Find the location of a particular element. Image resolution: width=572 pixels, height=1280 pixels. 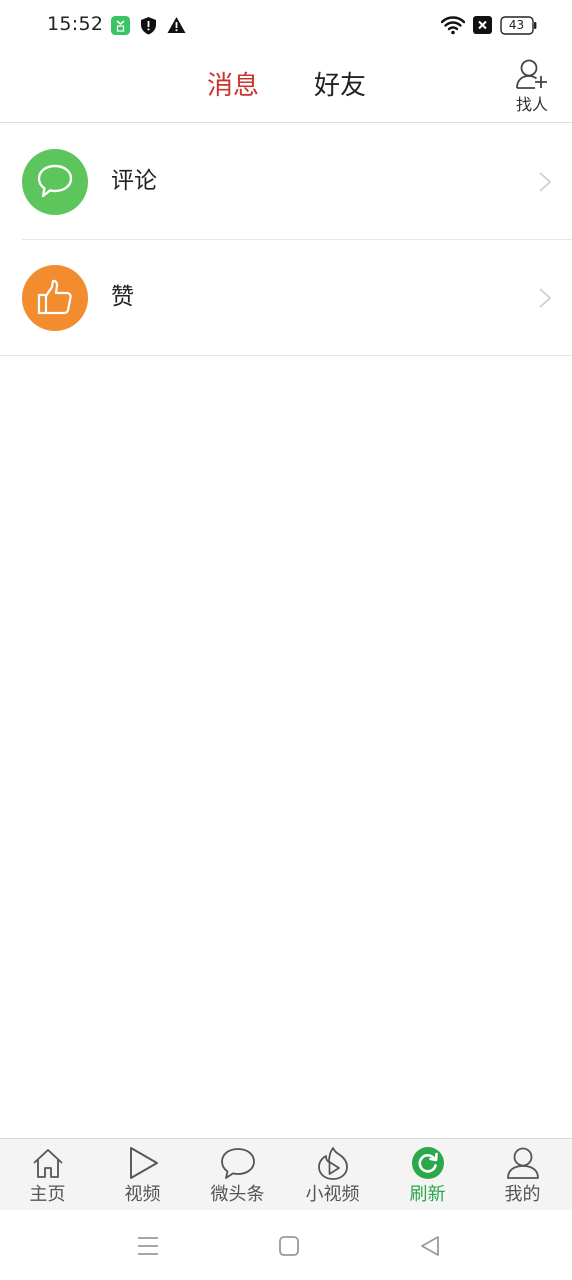

tab-messages: 消息 is located at coordinates (233, 86).